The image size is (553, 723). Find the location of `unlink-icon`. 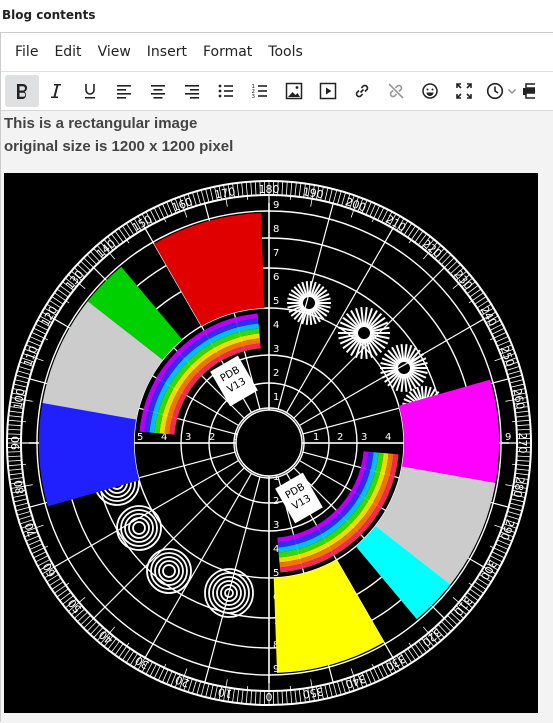

unlink-icon is located at coordinates (396, 91).